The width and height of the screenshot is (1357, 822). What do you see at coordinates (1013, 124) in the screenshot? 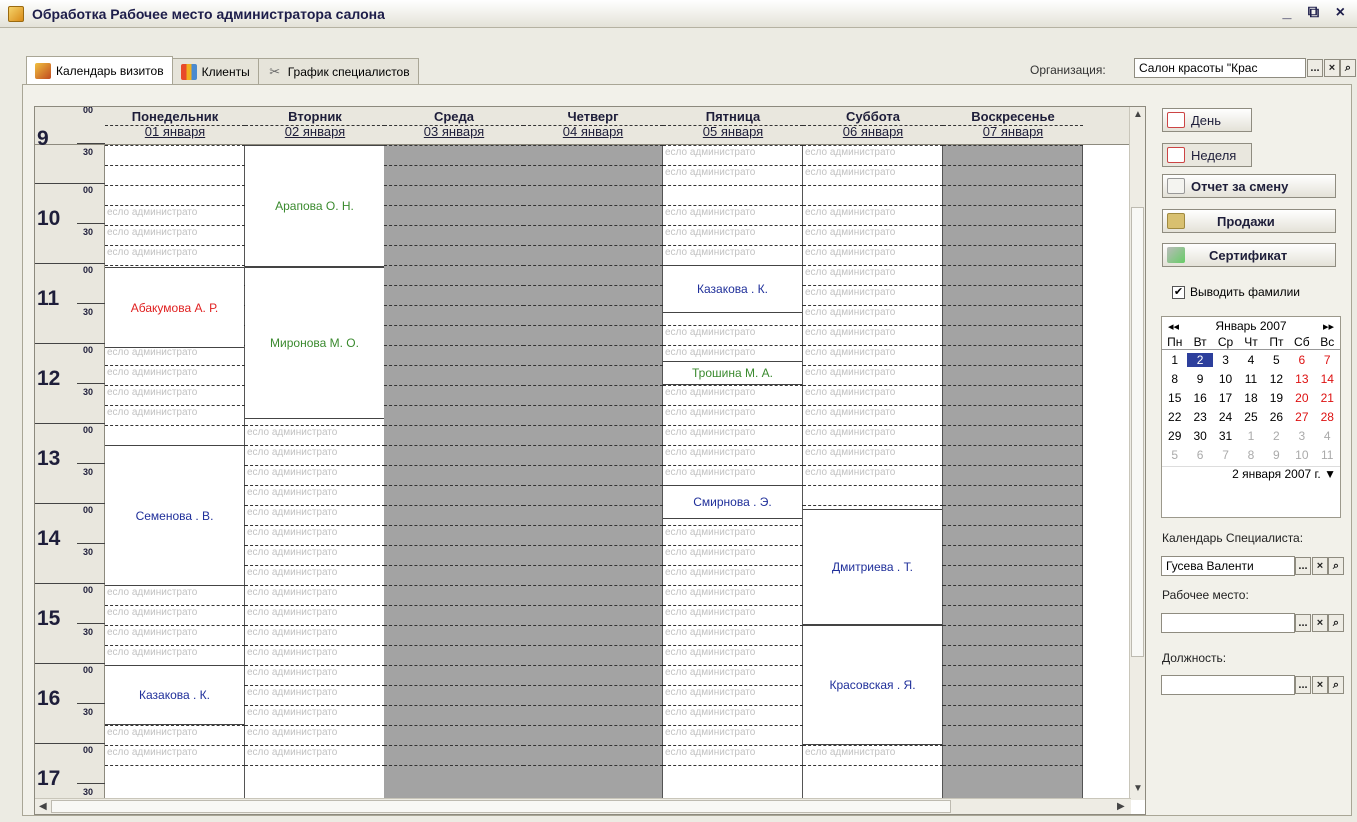
I see `day-header: Воскресенье 07 января` at bounding box center [1013, 124].